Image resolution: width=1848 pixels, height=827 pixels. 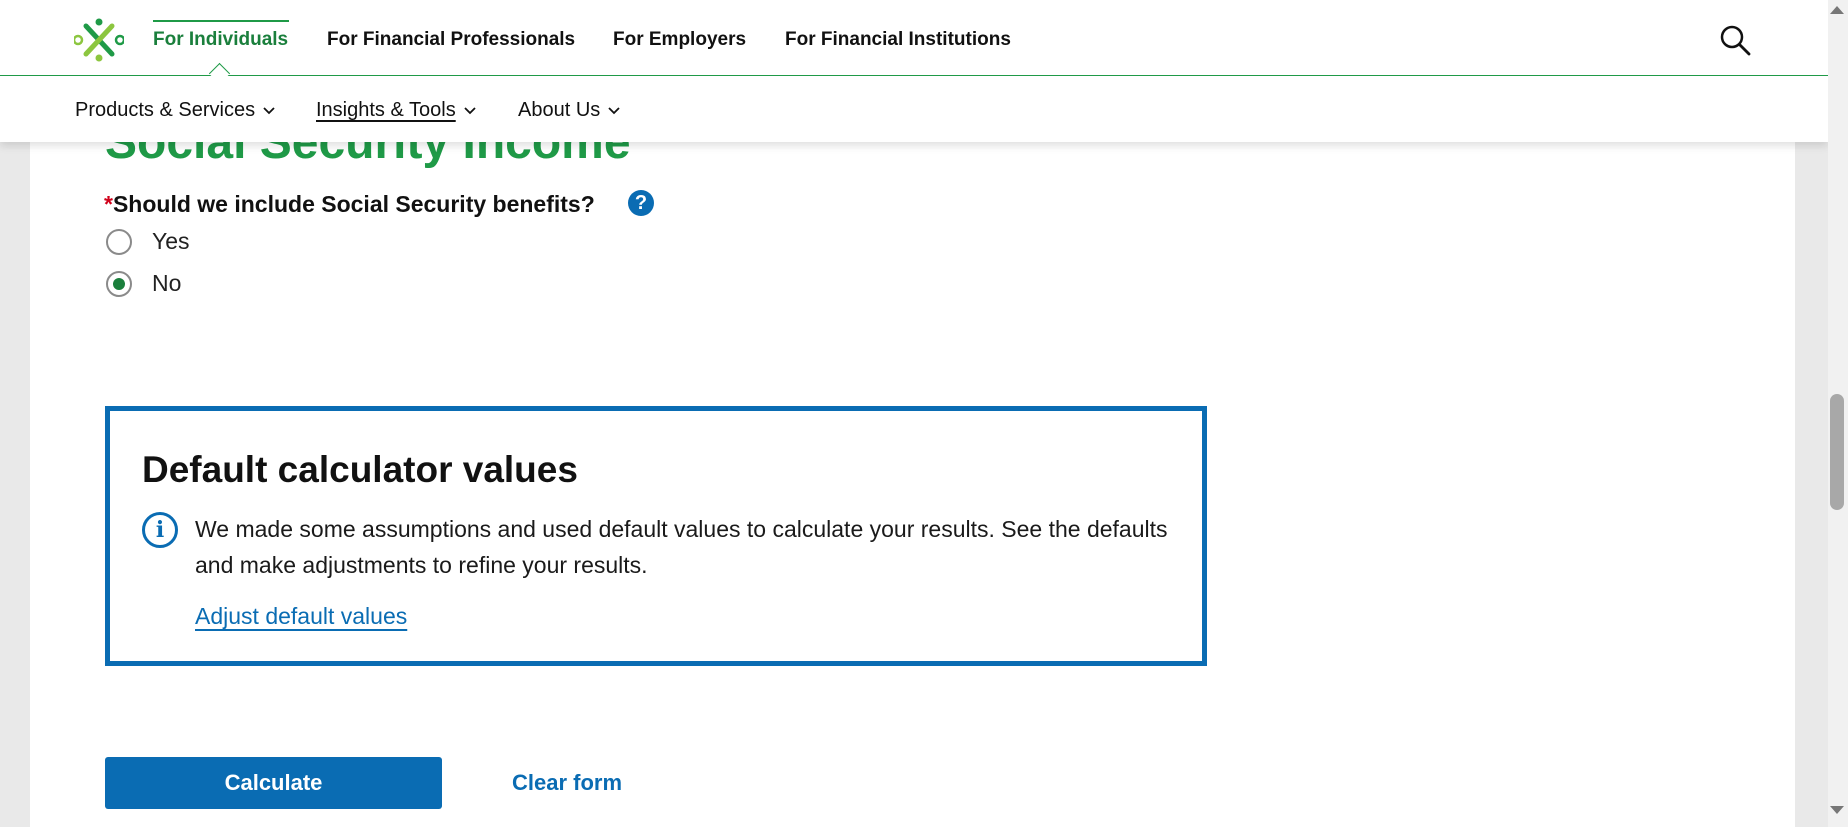 I want to click on clear-form-button: Clear form, so click(x=567, y=783).